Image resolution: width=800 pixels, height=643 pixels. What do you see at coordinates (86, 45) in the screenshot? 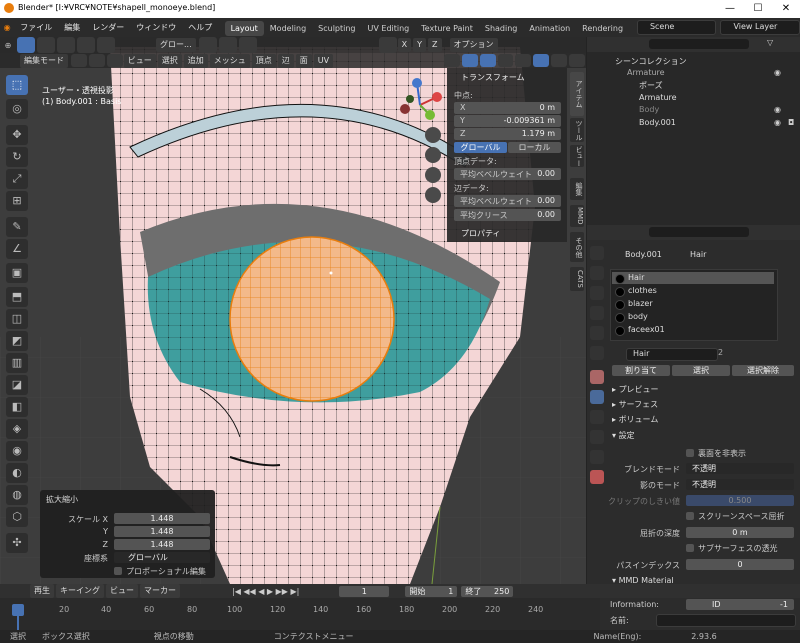
I see `select-subtract-icon` at bounding box center [86, 45].